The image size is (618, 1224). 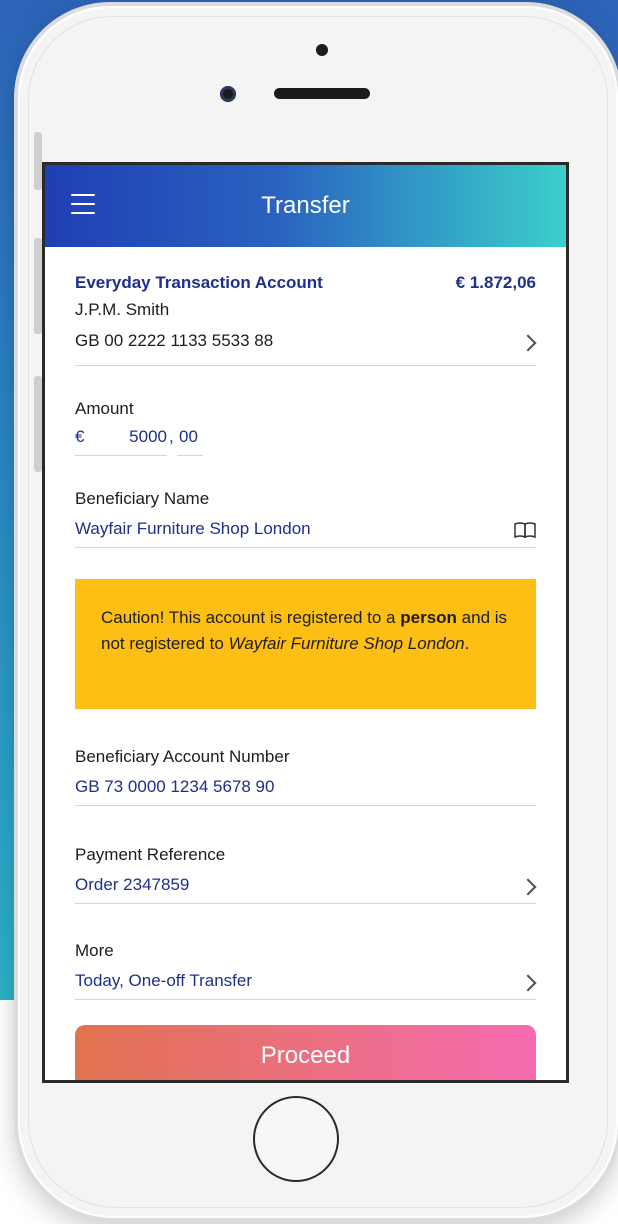 What do you see at coordinates (121, 455) in the screenshot?
I see `amount-integer-underline` at bounding box center [121, 455].